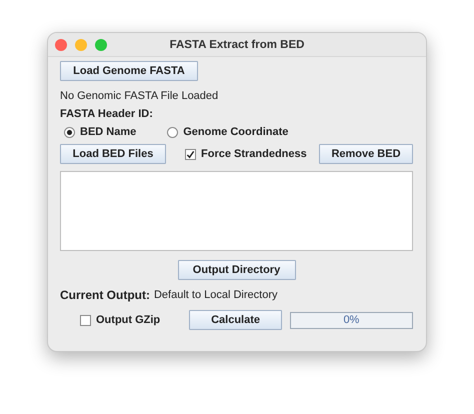  I want to click on force-strandedness-checkbox: Force Strandedness, so click(246, 154).